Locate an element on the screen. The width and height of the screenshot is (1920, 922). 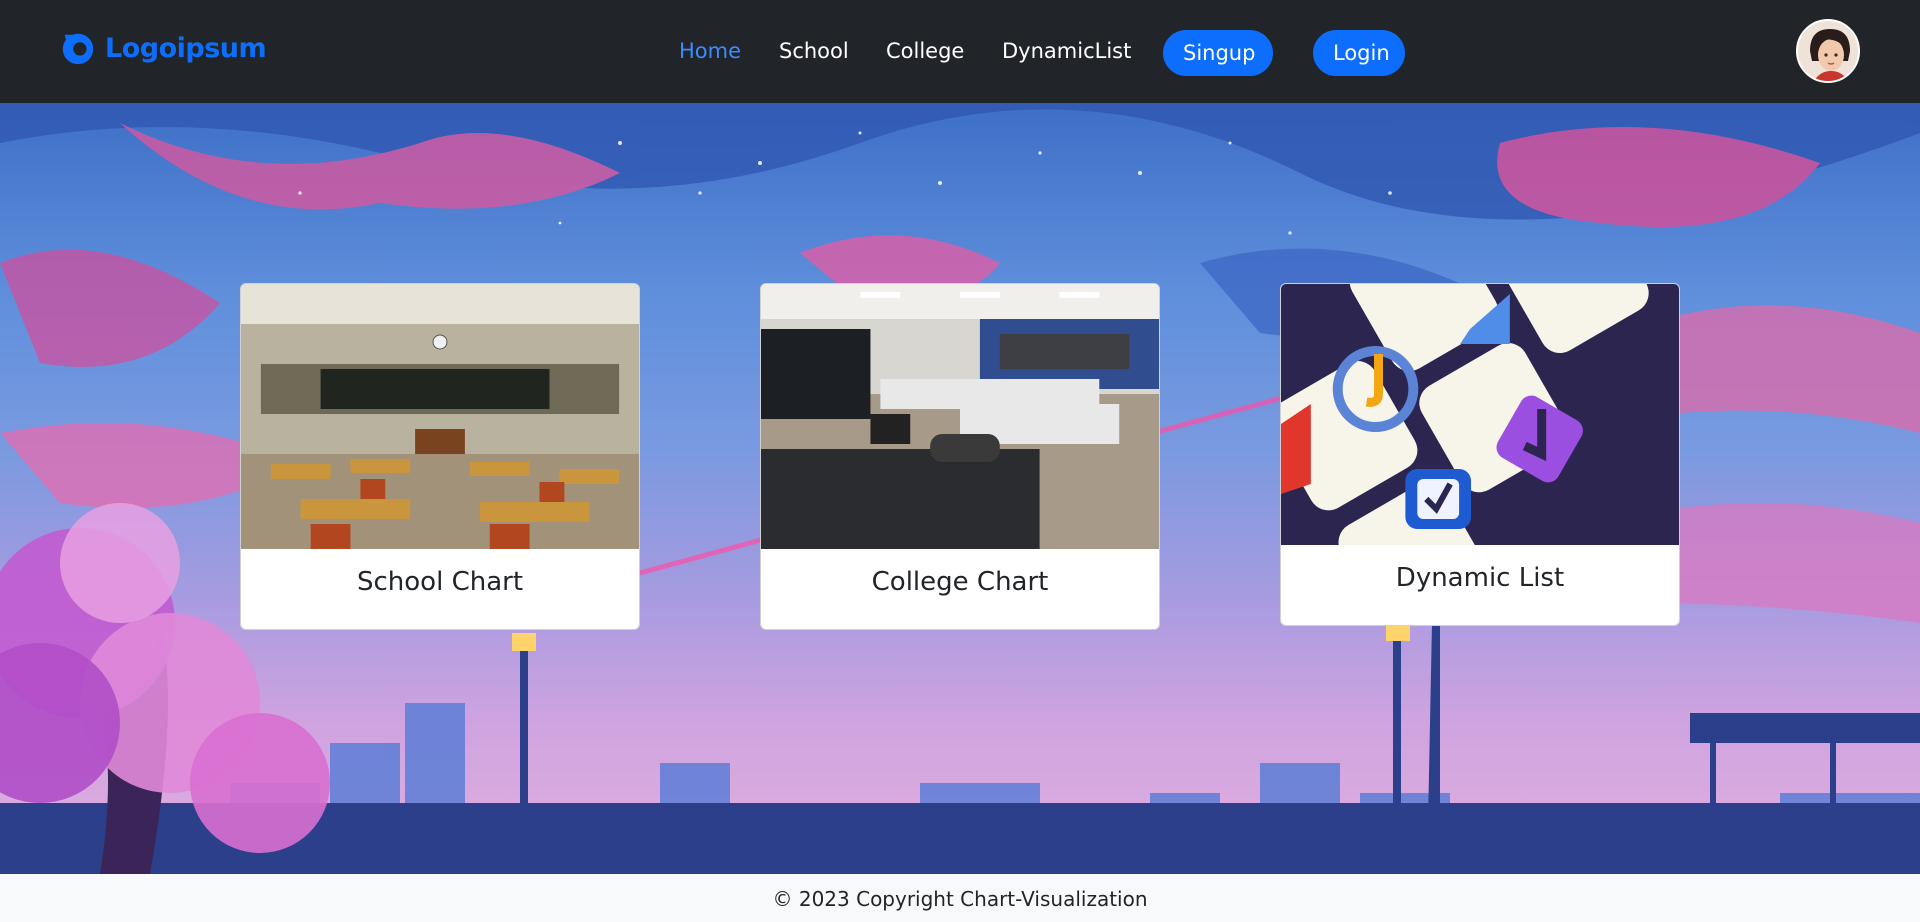
card-title: Dynamic List is located at coordinates (1480, 578).